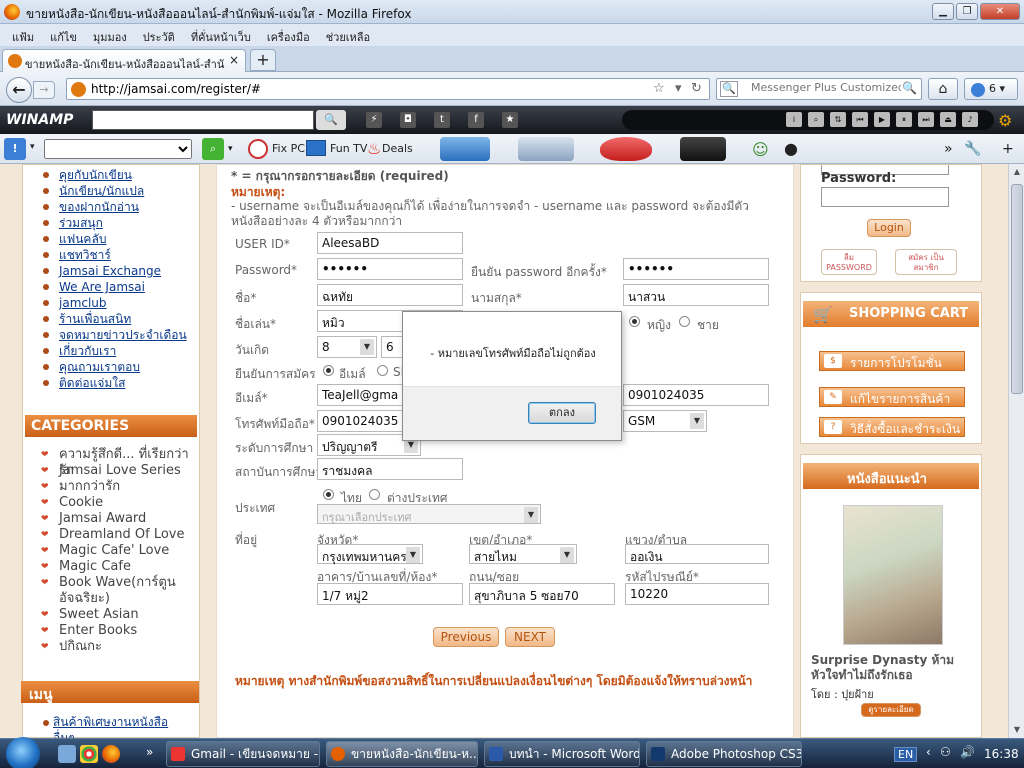 The height and width of the screenshot is (768, 1024). Describe the element at coordinates (67, 754) in the screenshot. I see `show-desktop-icon` at that location.